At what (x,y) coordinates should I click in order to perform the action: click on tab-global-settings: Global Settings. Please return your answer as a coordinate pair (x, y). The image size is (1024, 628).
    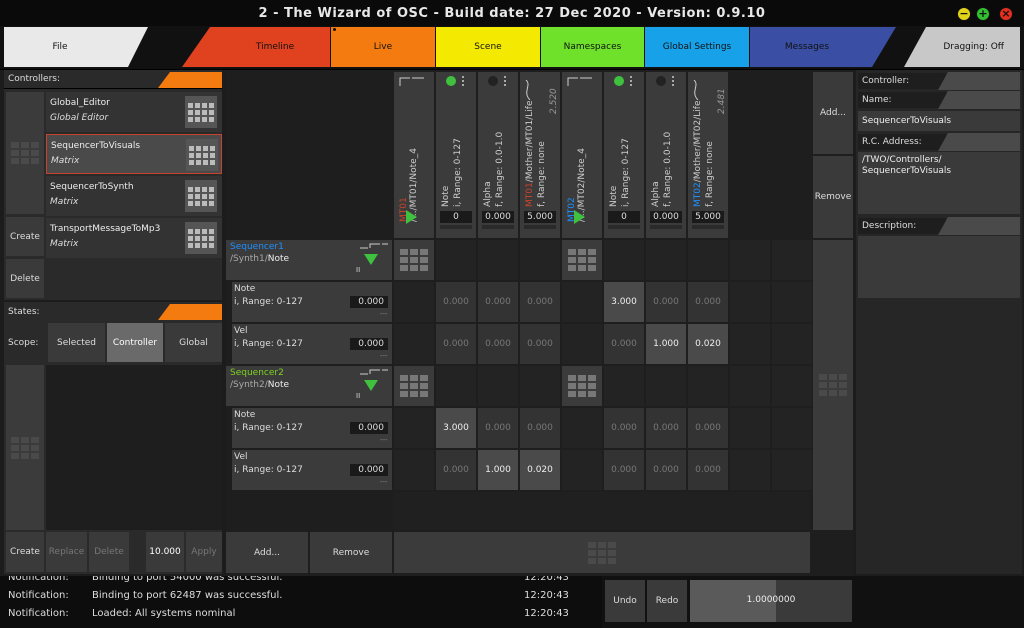
    Looking at the image, I should click on (697, 47).